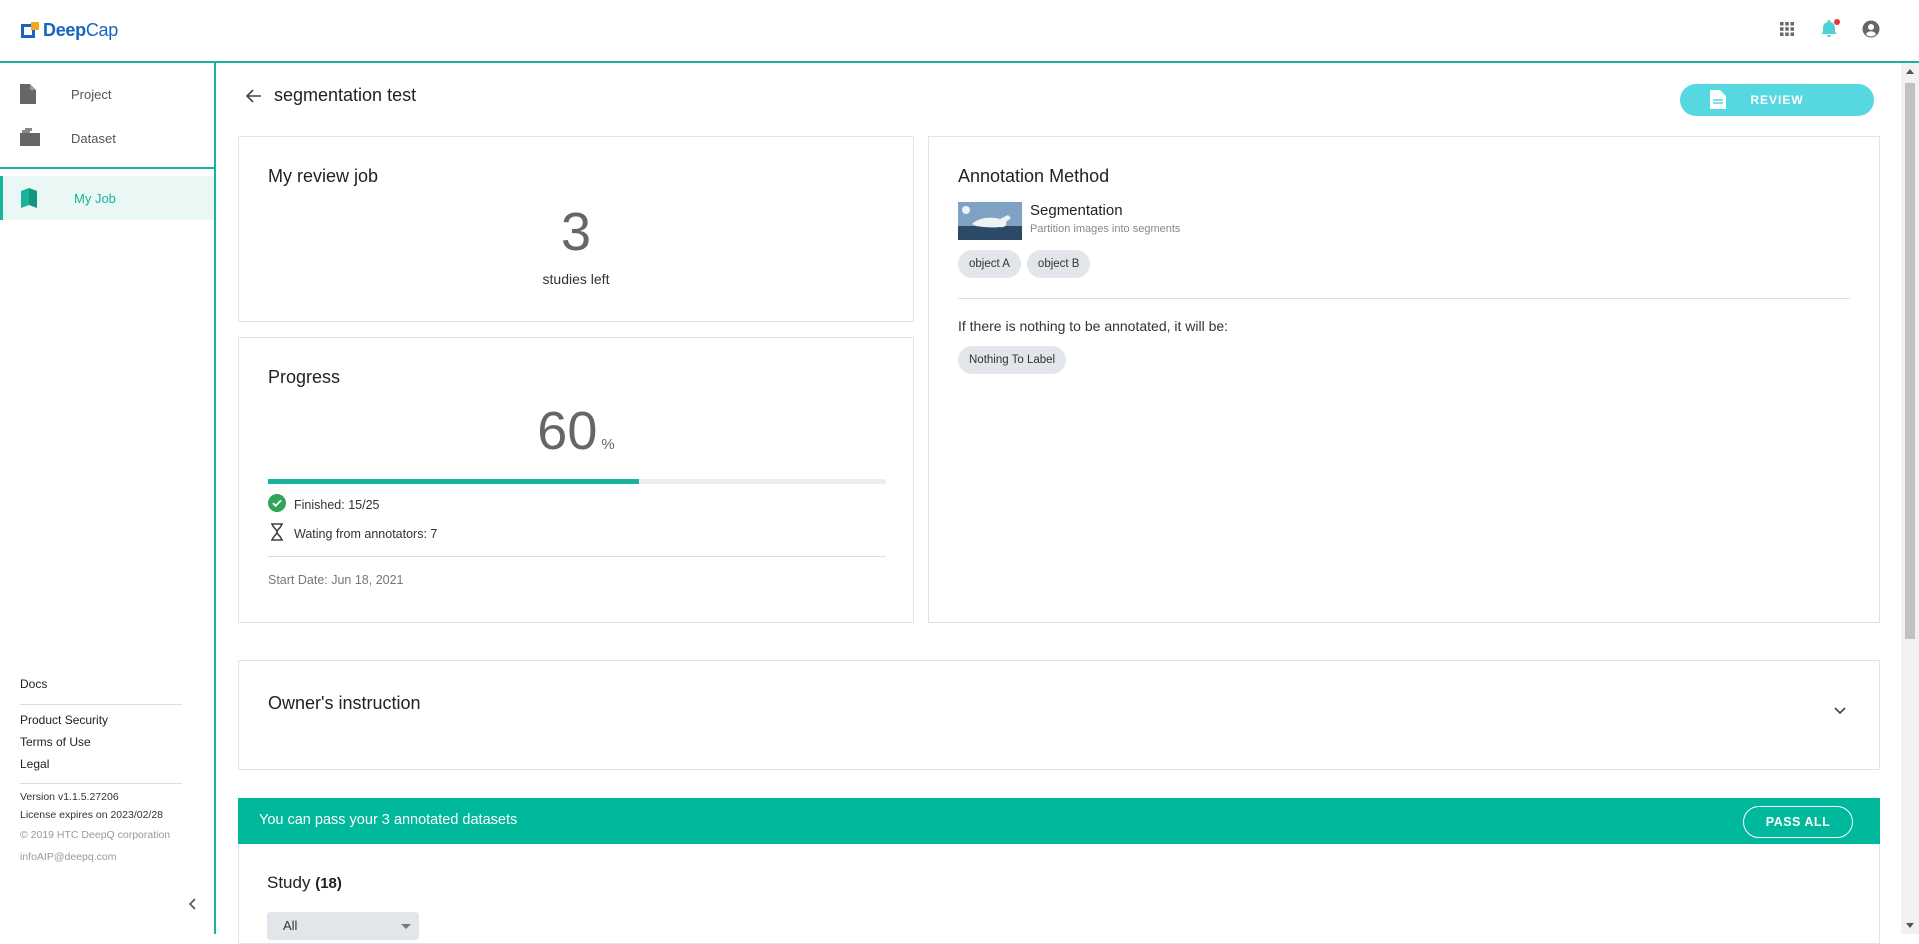 This screenshot has height=944, width=1919. Describe the element at coordinates (337, 504) in the screenshot. I see `finished-text: Finished: 15/25` at that location.